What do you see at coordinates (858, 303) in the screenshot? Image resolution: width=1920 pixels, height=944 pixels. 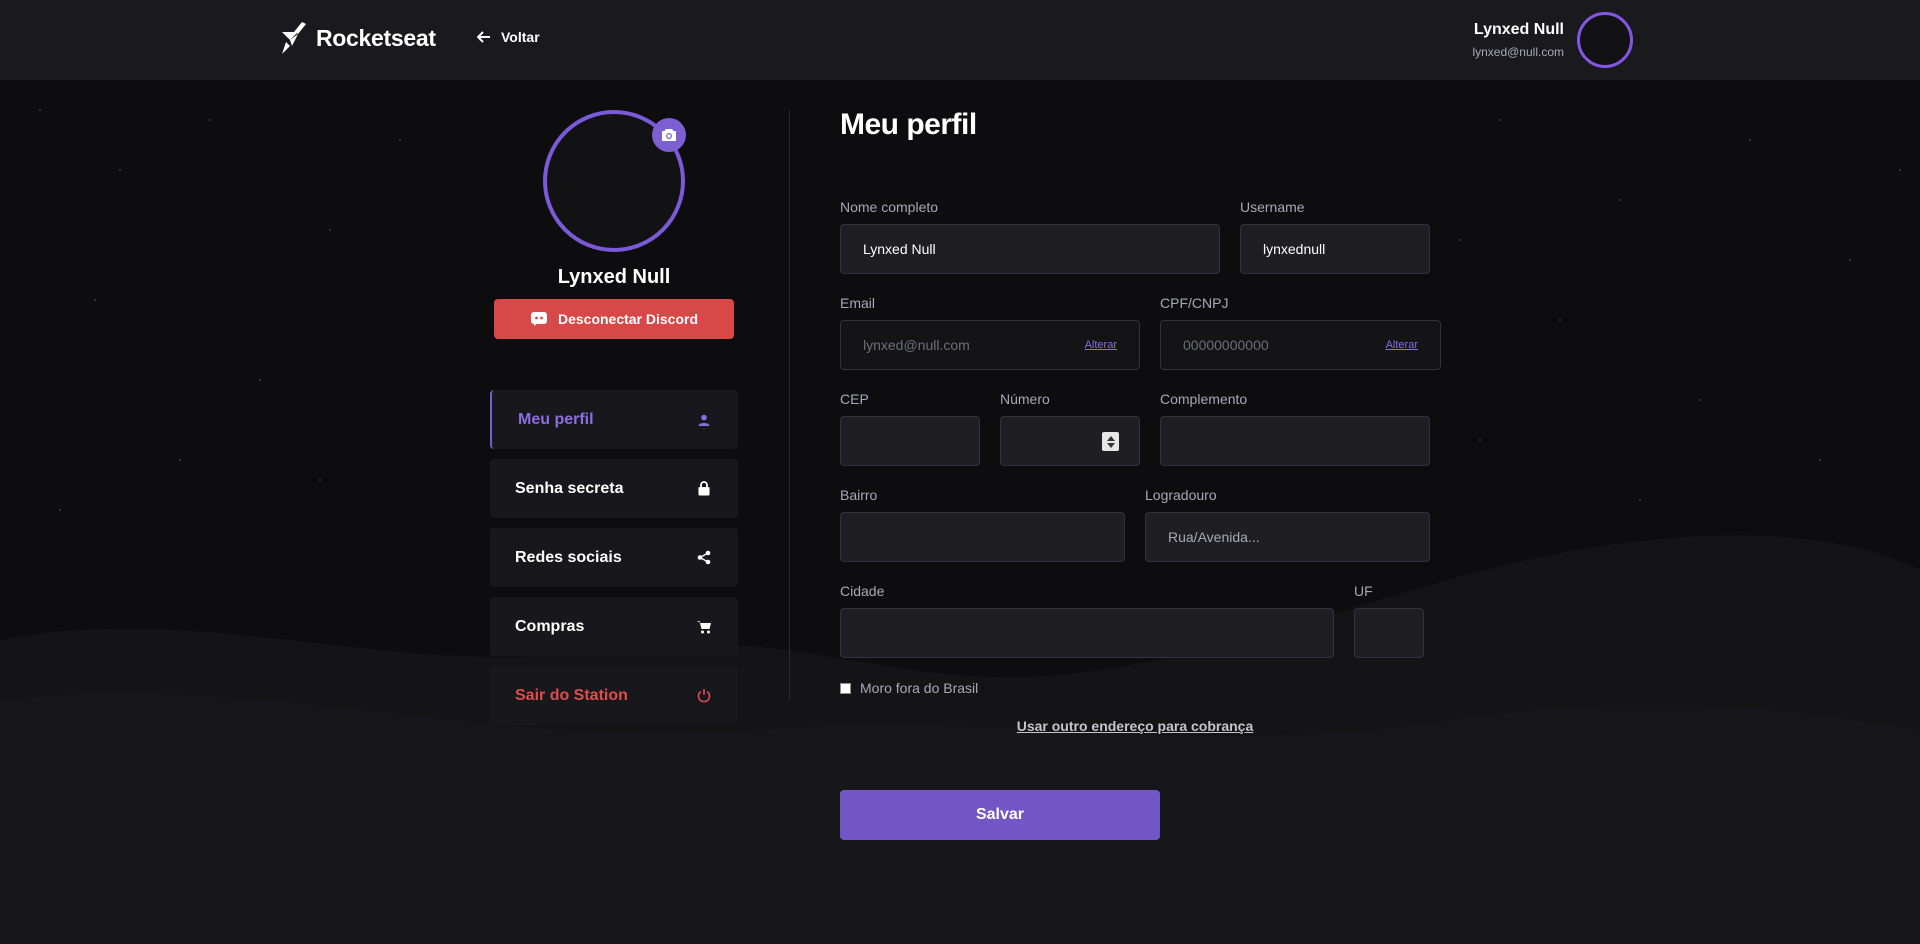 I see `email-label: Email` at bounding box center [858, 303].